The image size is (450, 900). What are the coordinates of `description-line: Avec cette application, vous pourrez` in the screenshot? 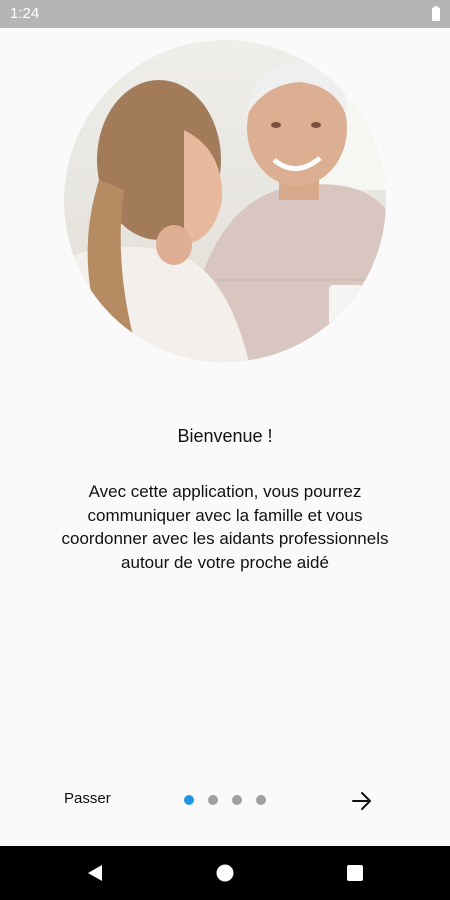 It's located at (225, 491).